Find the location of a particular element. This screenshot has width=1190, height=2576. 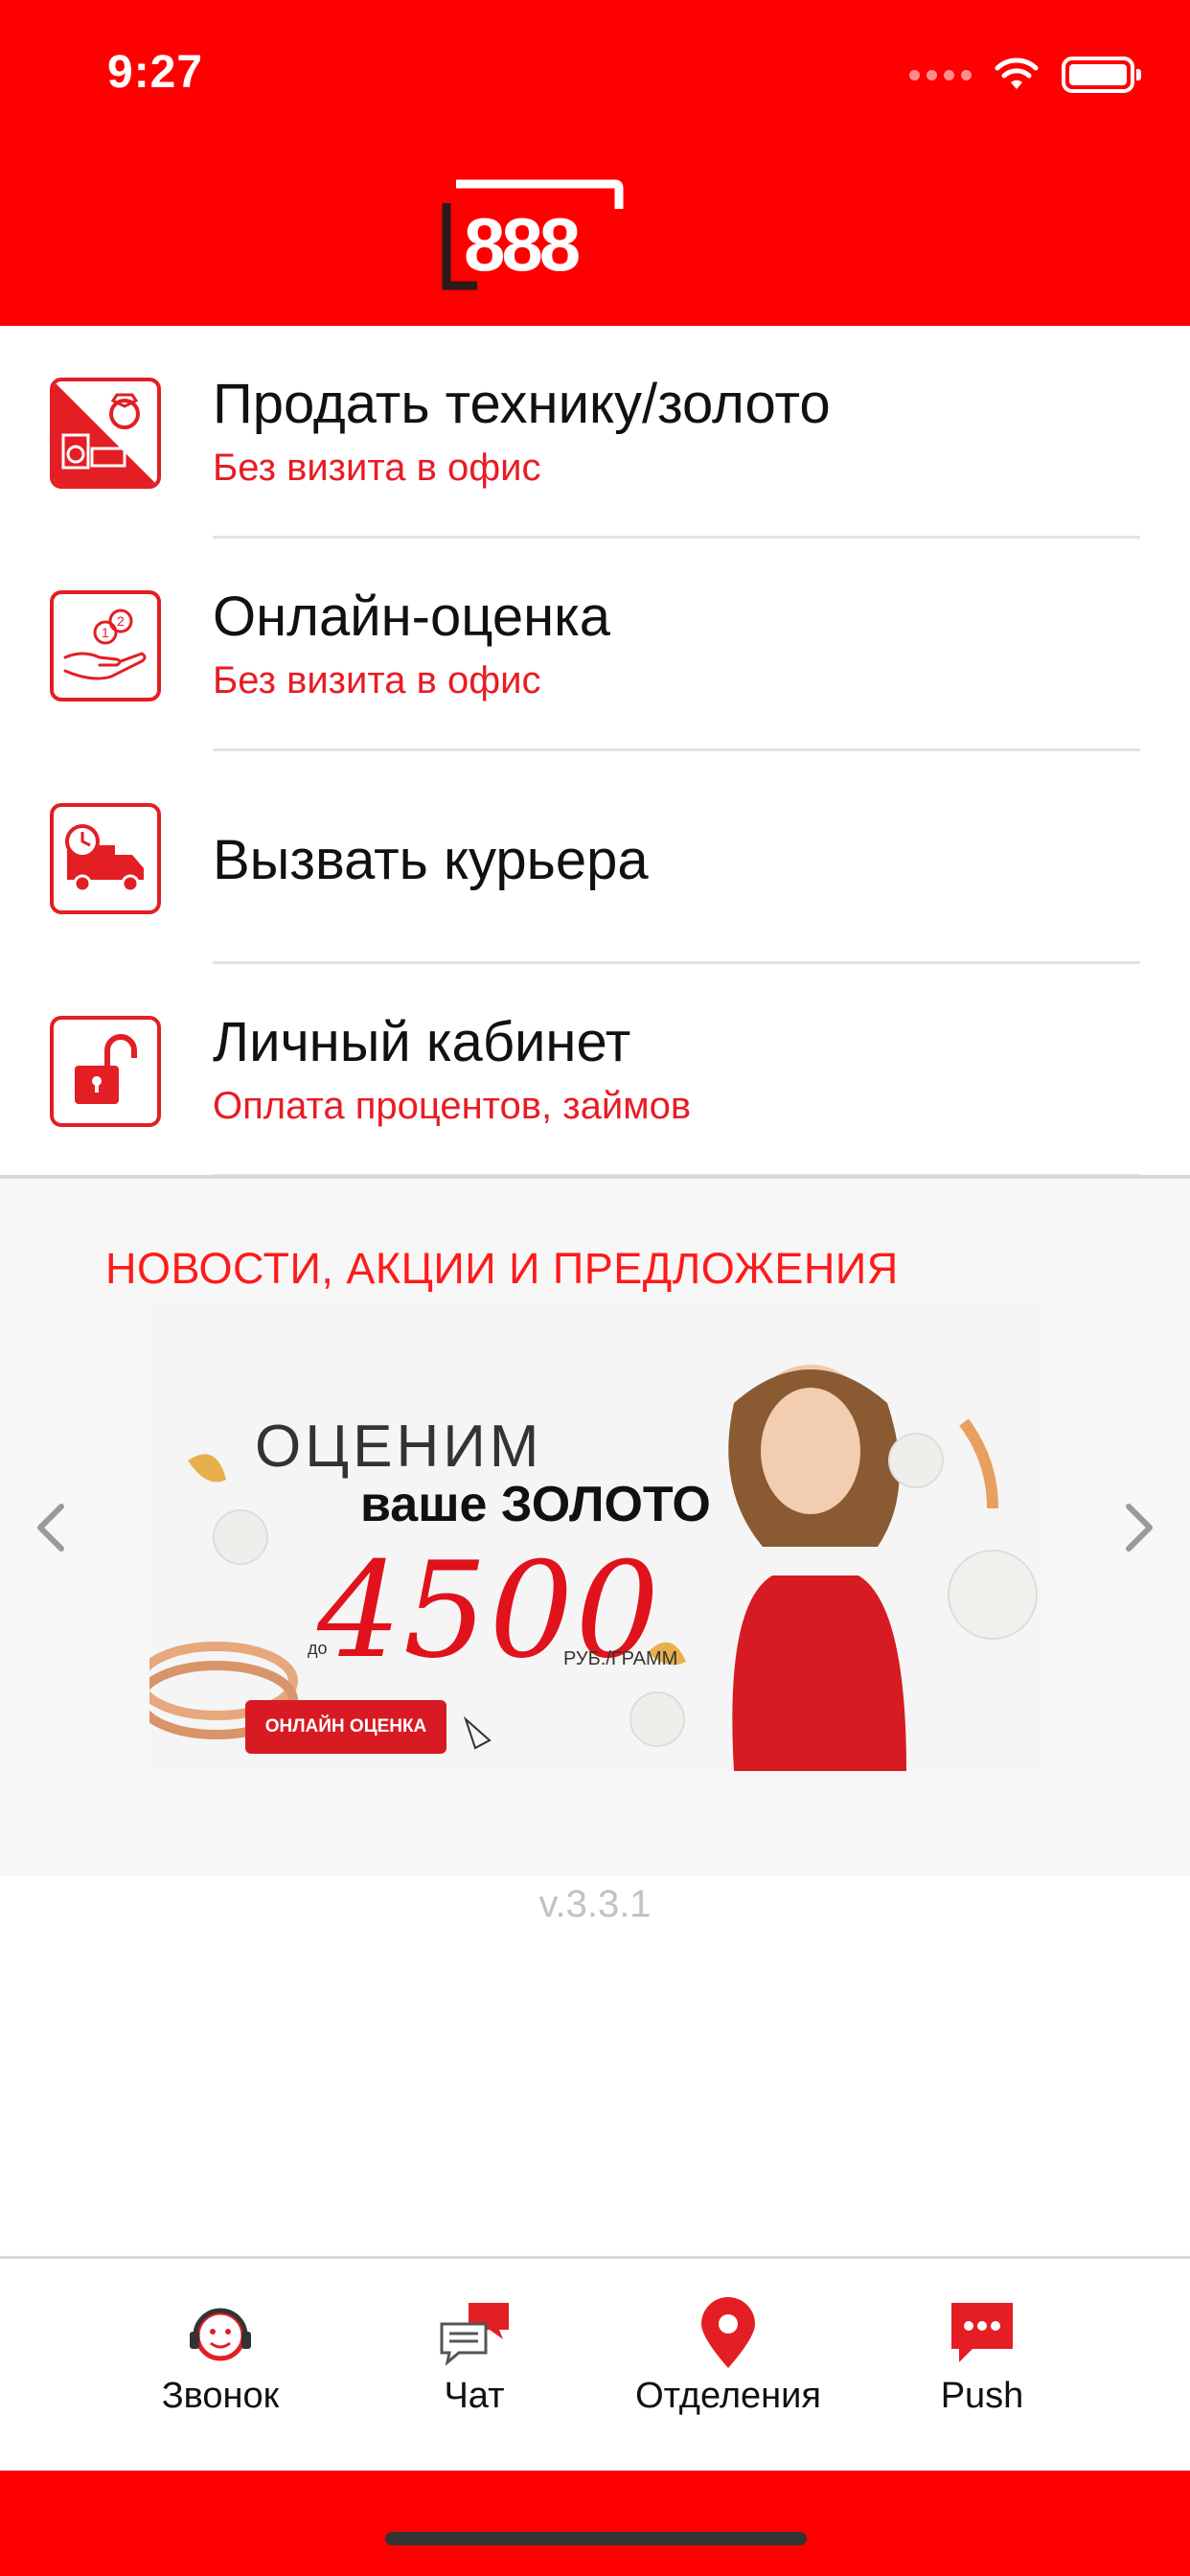

svg-text: 1 is located at coordinates (105, 632).